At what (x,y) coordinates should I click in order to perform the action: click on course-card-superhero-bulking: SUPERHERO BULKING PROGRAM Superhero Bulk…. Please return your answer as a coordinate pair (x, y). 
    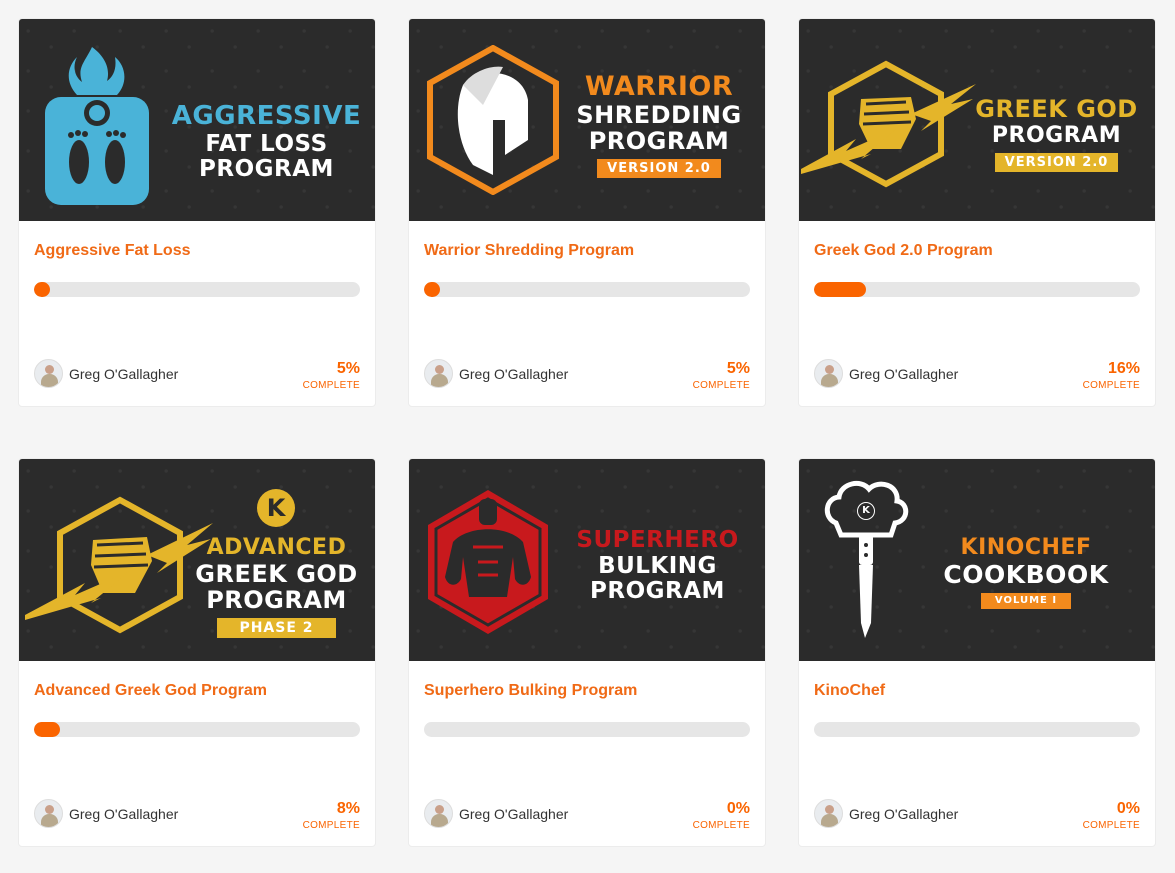
    Looking at the image, I should click on (587, 652).